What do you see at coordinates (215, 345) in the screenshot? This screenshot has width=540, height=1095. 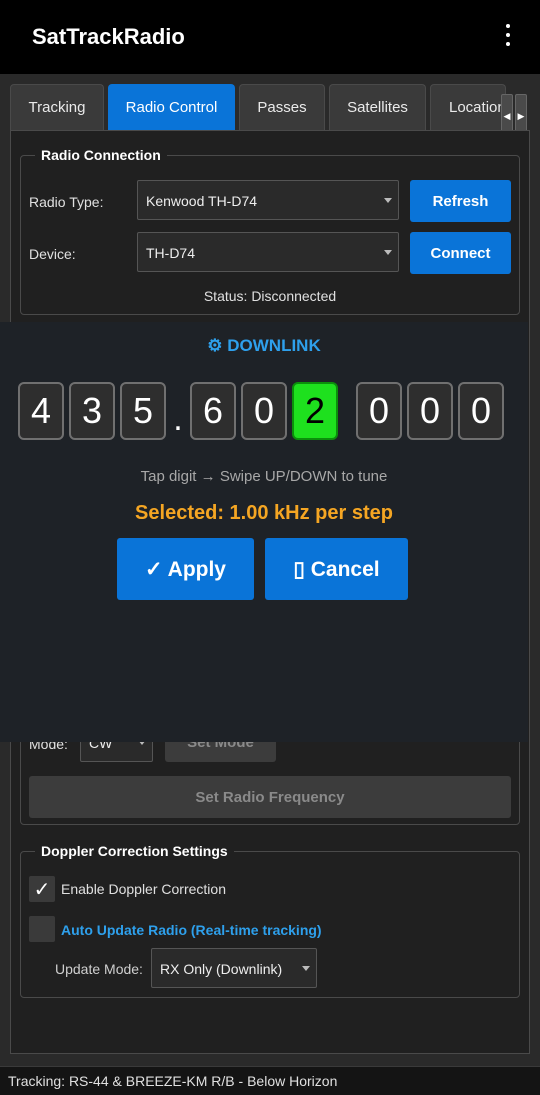 I see `gear-icon: ⚙` at bounding box center [215, 345].